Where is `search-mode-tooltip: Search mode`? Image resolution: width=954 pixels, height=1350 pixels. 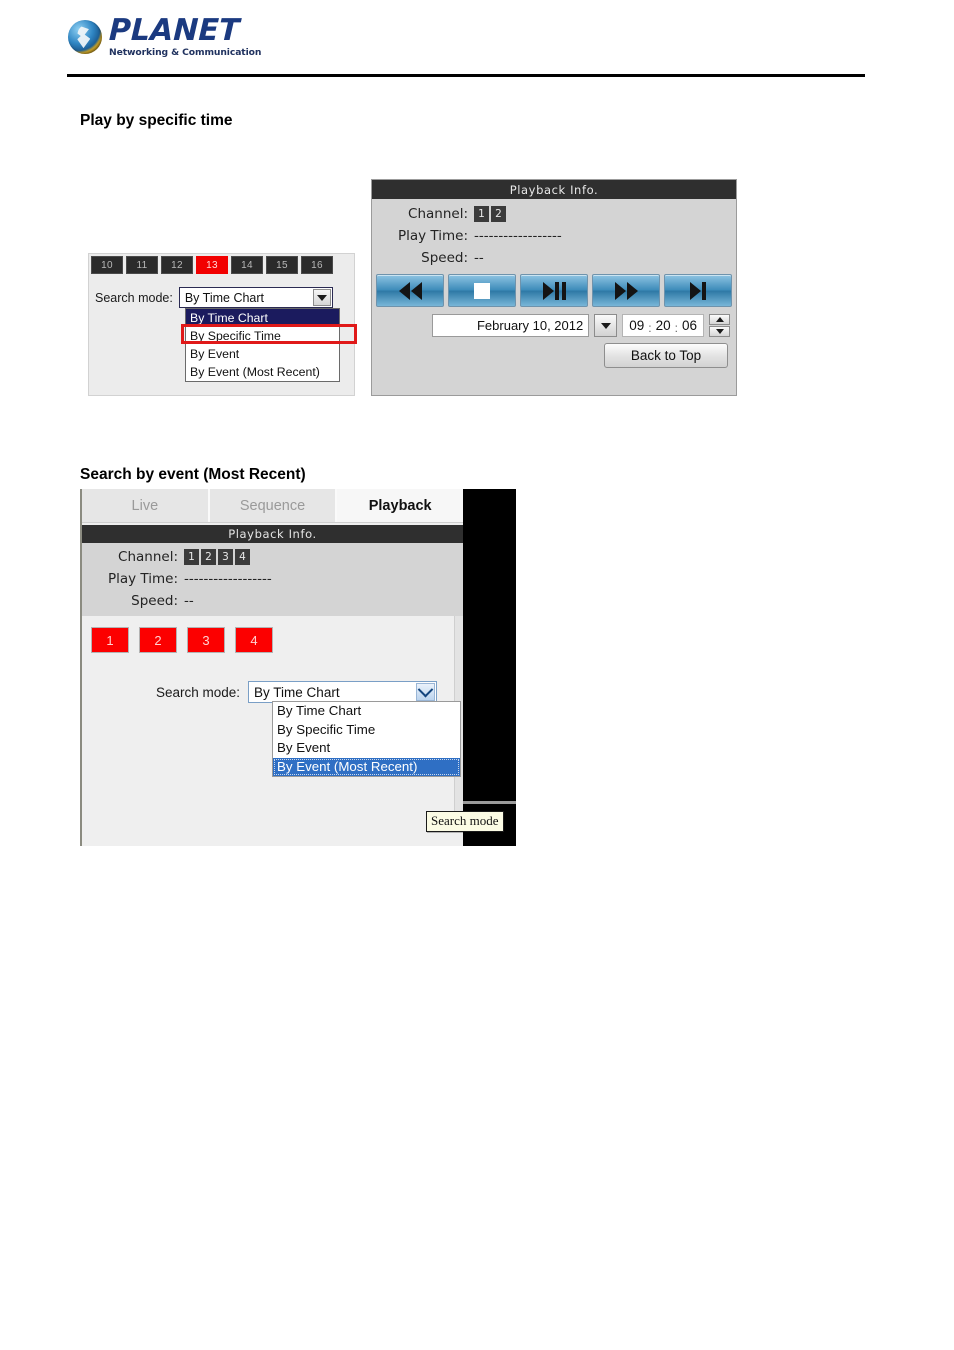 search-mode-tooltip: Search mode is located at coordinates (465, 821).